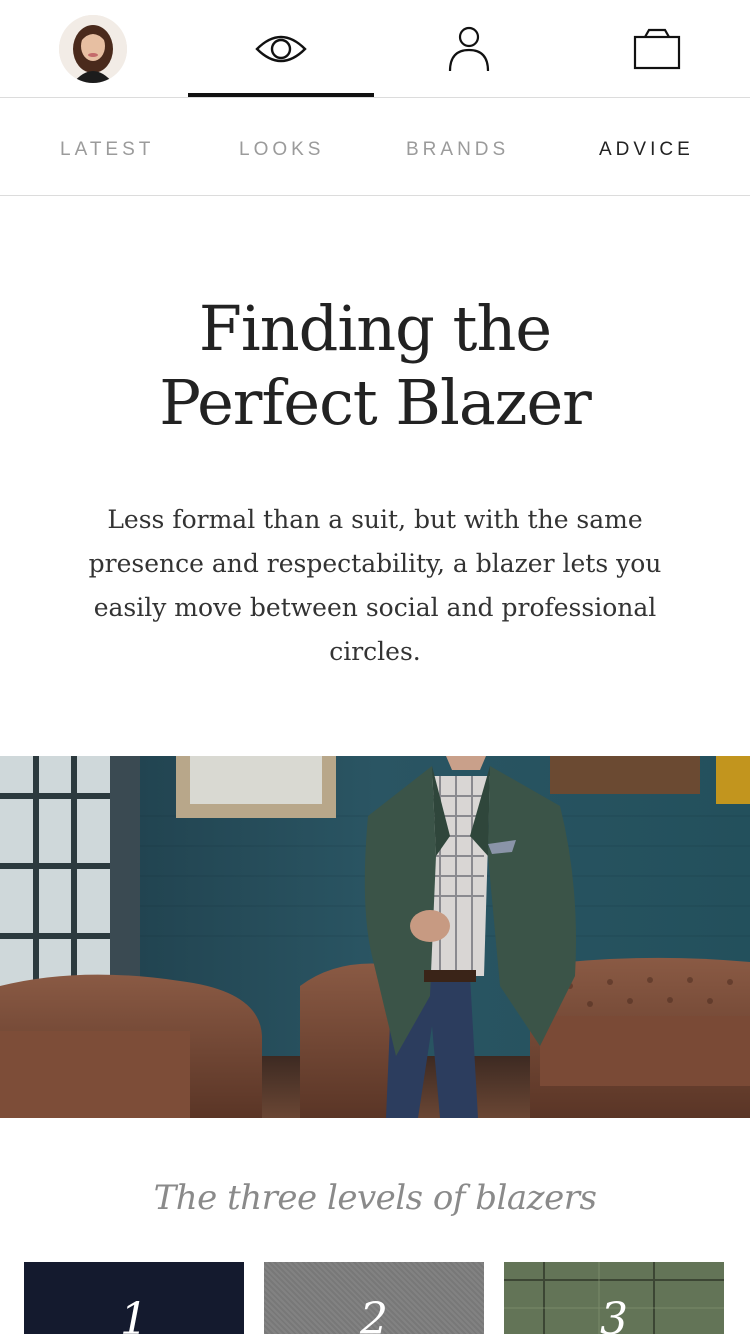 This screenshot has height=1334, width=750. What do you see at coordinates (646, 147) in the screenshot?
I see `category-advice: ADVICE` at bounding box center [646, 147].